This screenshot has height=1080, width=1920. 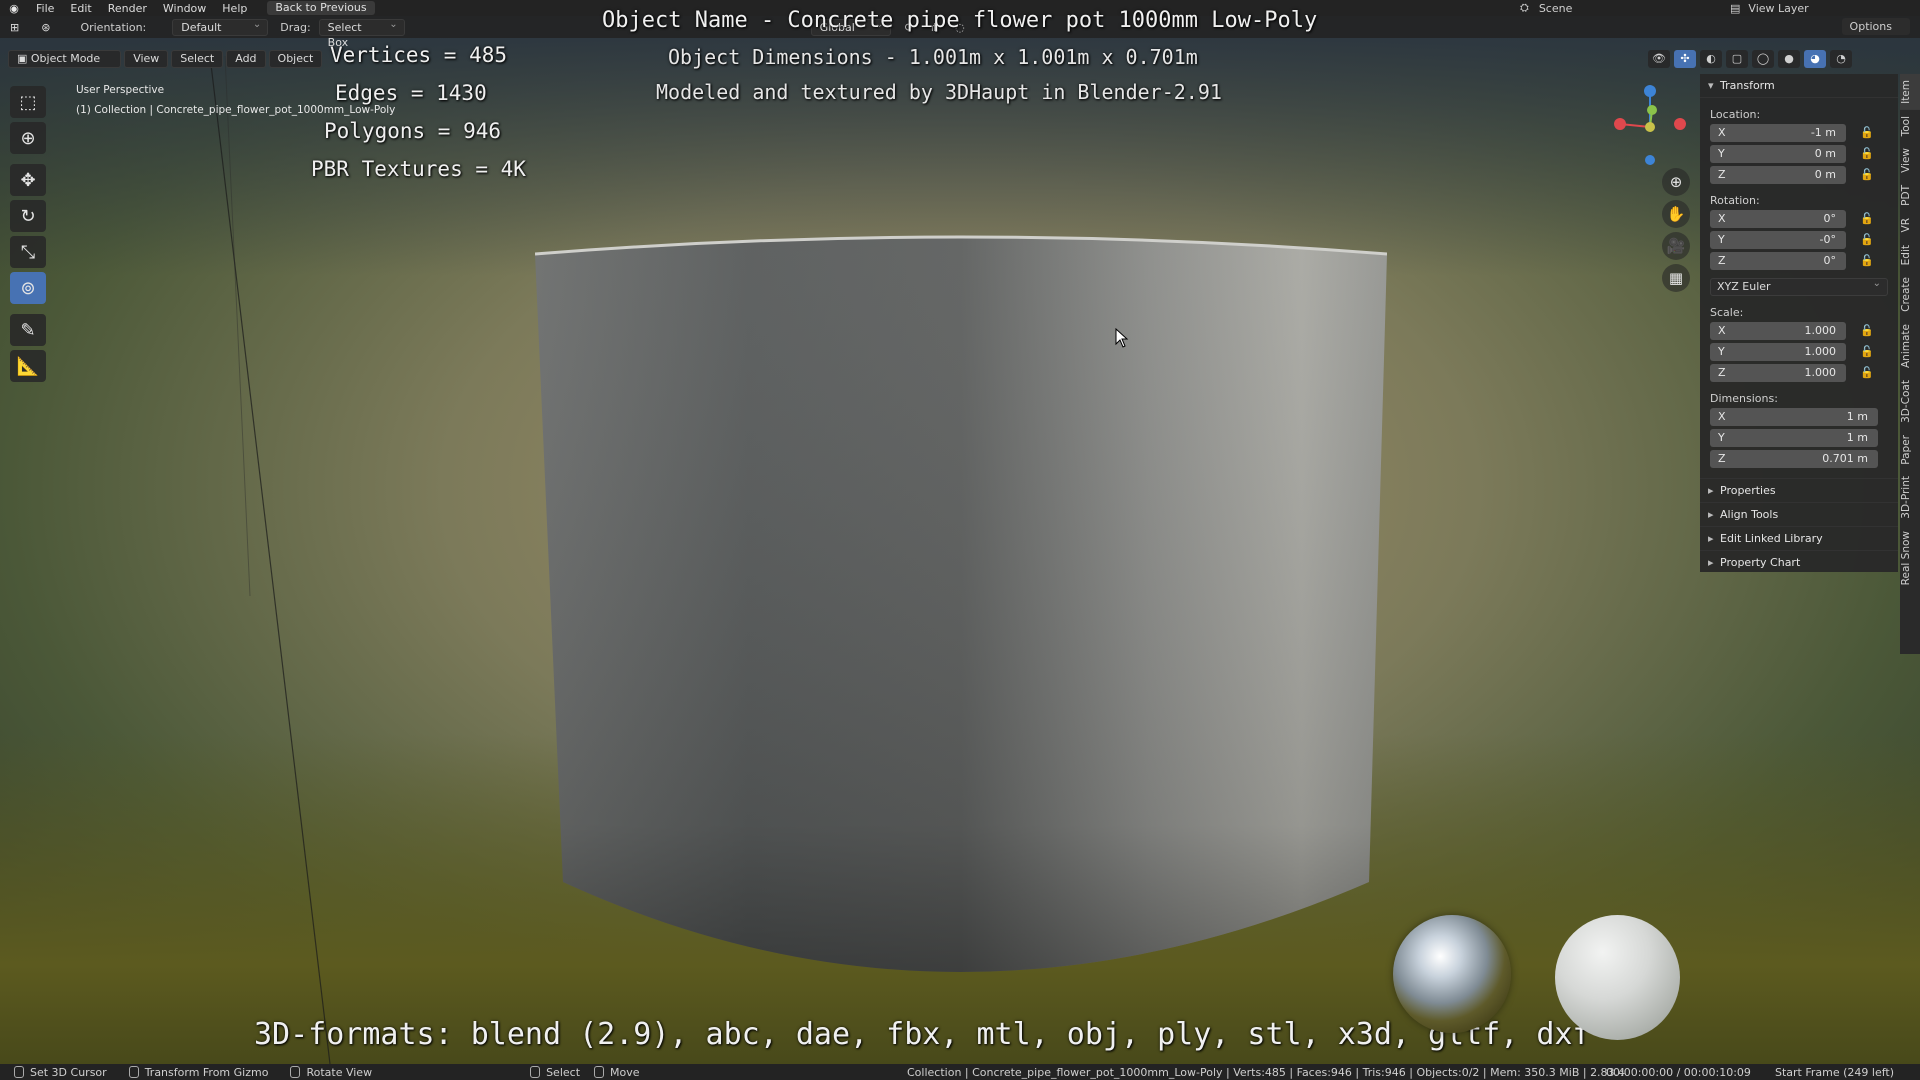 What do you see at coordinates (1910, 160) in the screenshot?
I see `tab-view: View` at bounding box center [1910, 160].